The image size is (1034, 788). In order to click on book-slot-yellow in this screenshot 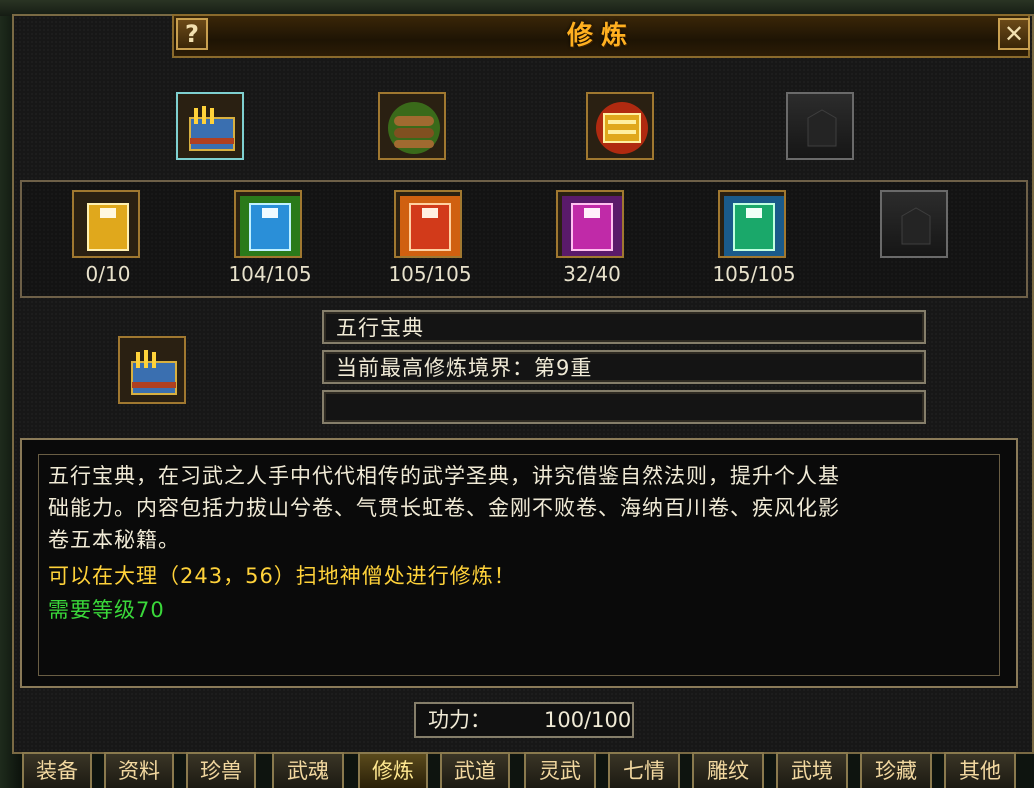, I will do `click(106, 224)`.